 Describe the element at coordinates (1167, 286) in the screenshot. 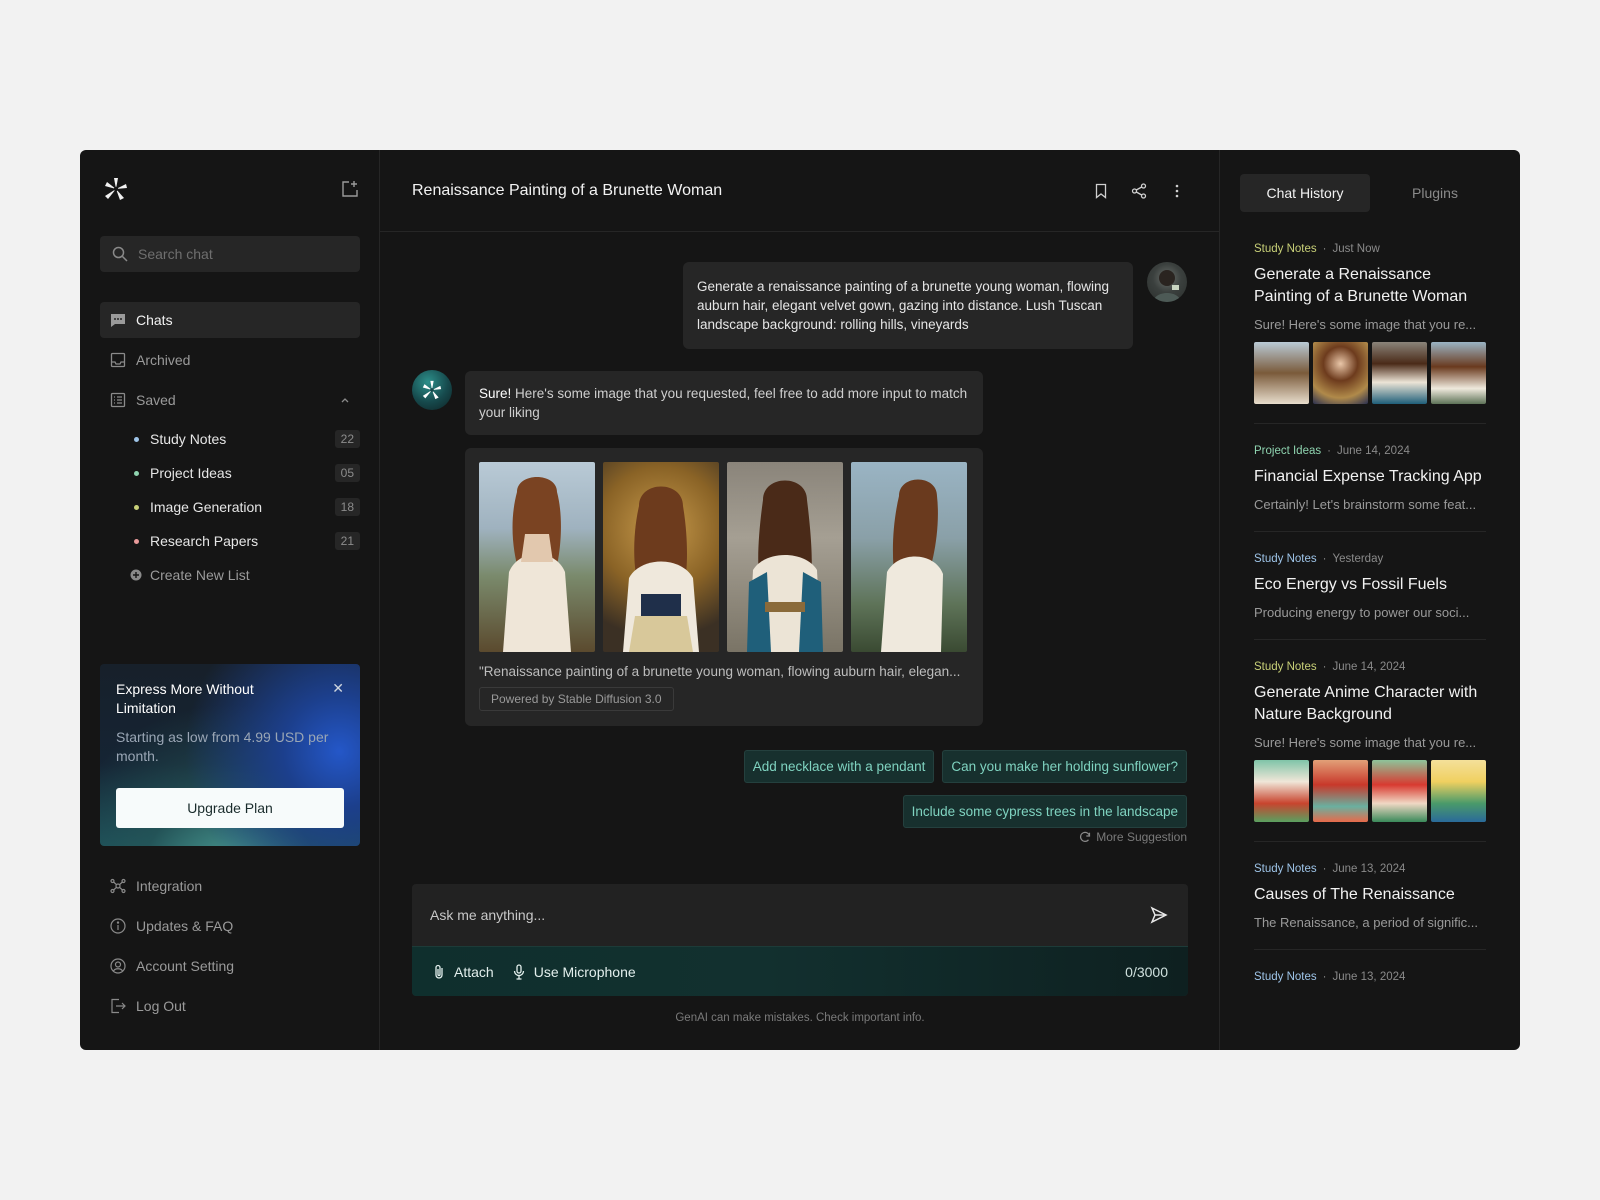

I see `user-avatar-image` at that location.